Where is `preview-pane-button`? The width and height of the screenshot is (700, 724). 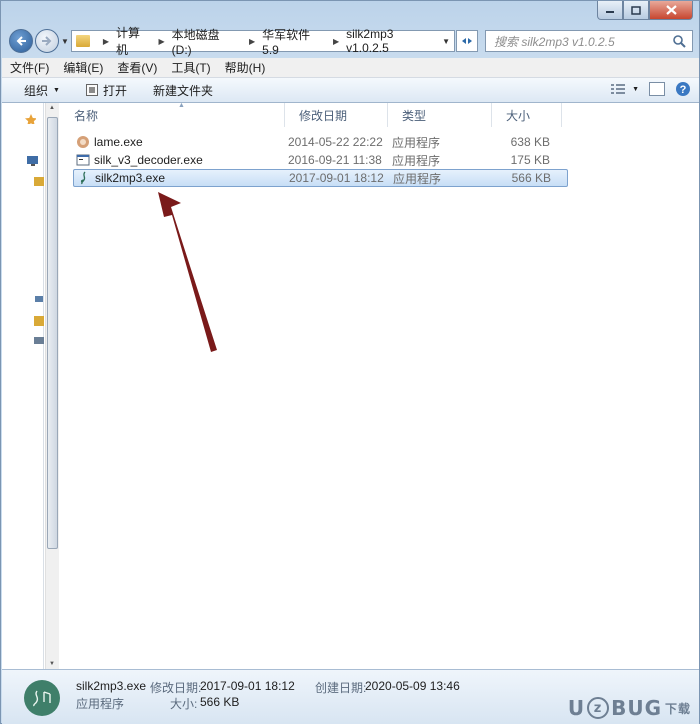 preview-pane-button is located at coordinates (657, 89).